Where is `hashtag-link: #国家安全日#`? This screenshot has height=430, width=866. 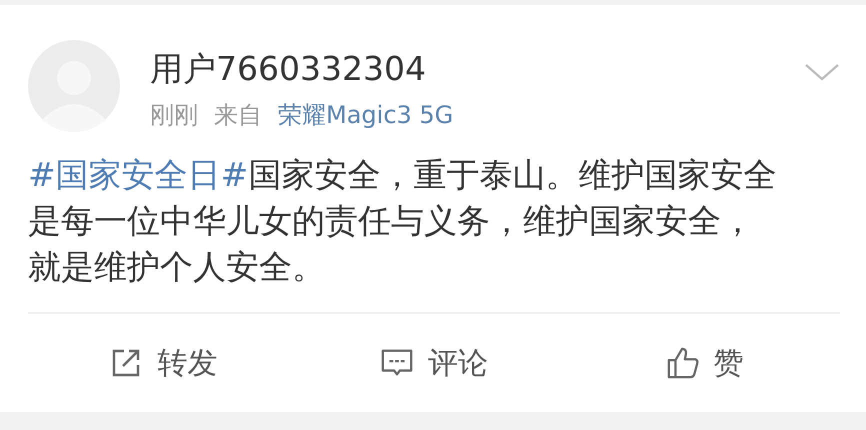 hashtag-link: #国家安全日# is located at coordinates (138, 174).